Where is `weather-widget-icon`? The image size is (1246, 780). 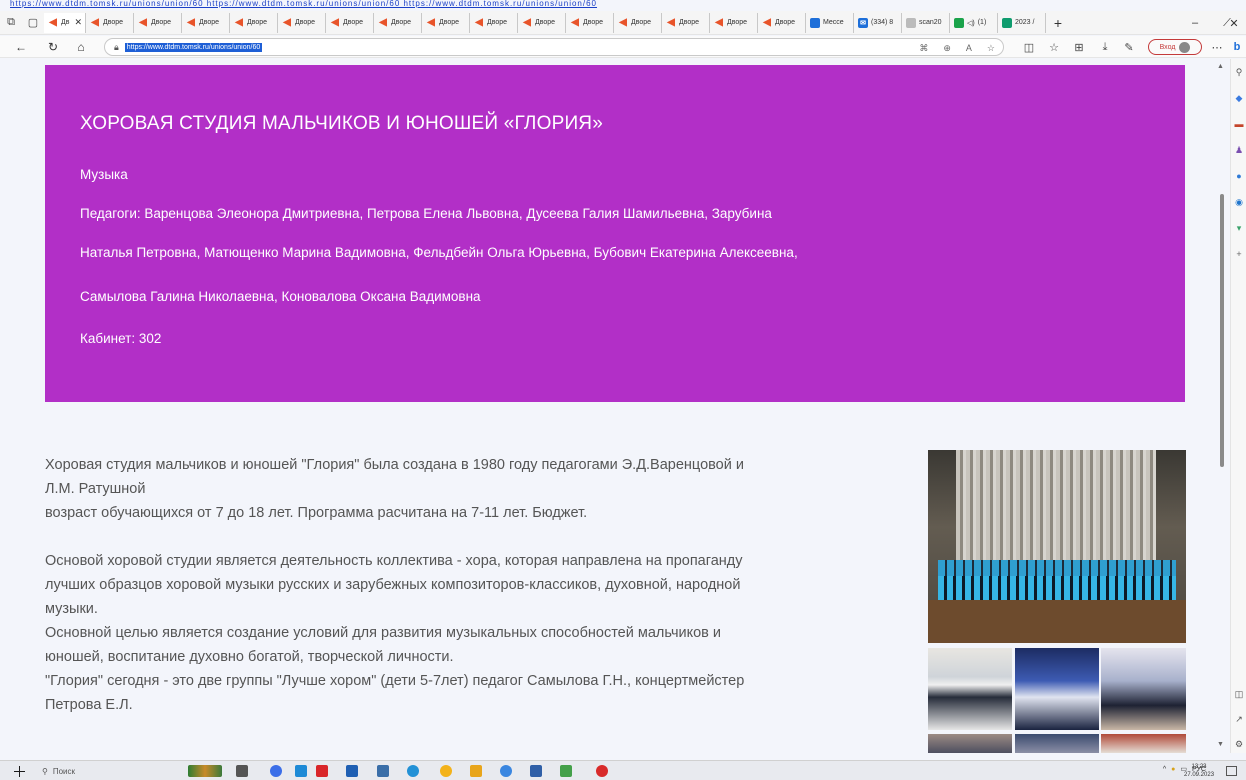 weather-widget-icon is located at coordinates (205, 771).